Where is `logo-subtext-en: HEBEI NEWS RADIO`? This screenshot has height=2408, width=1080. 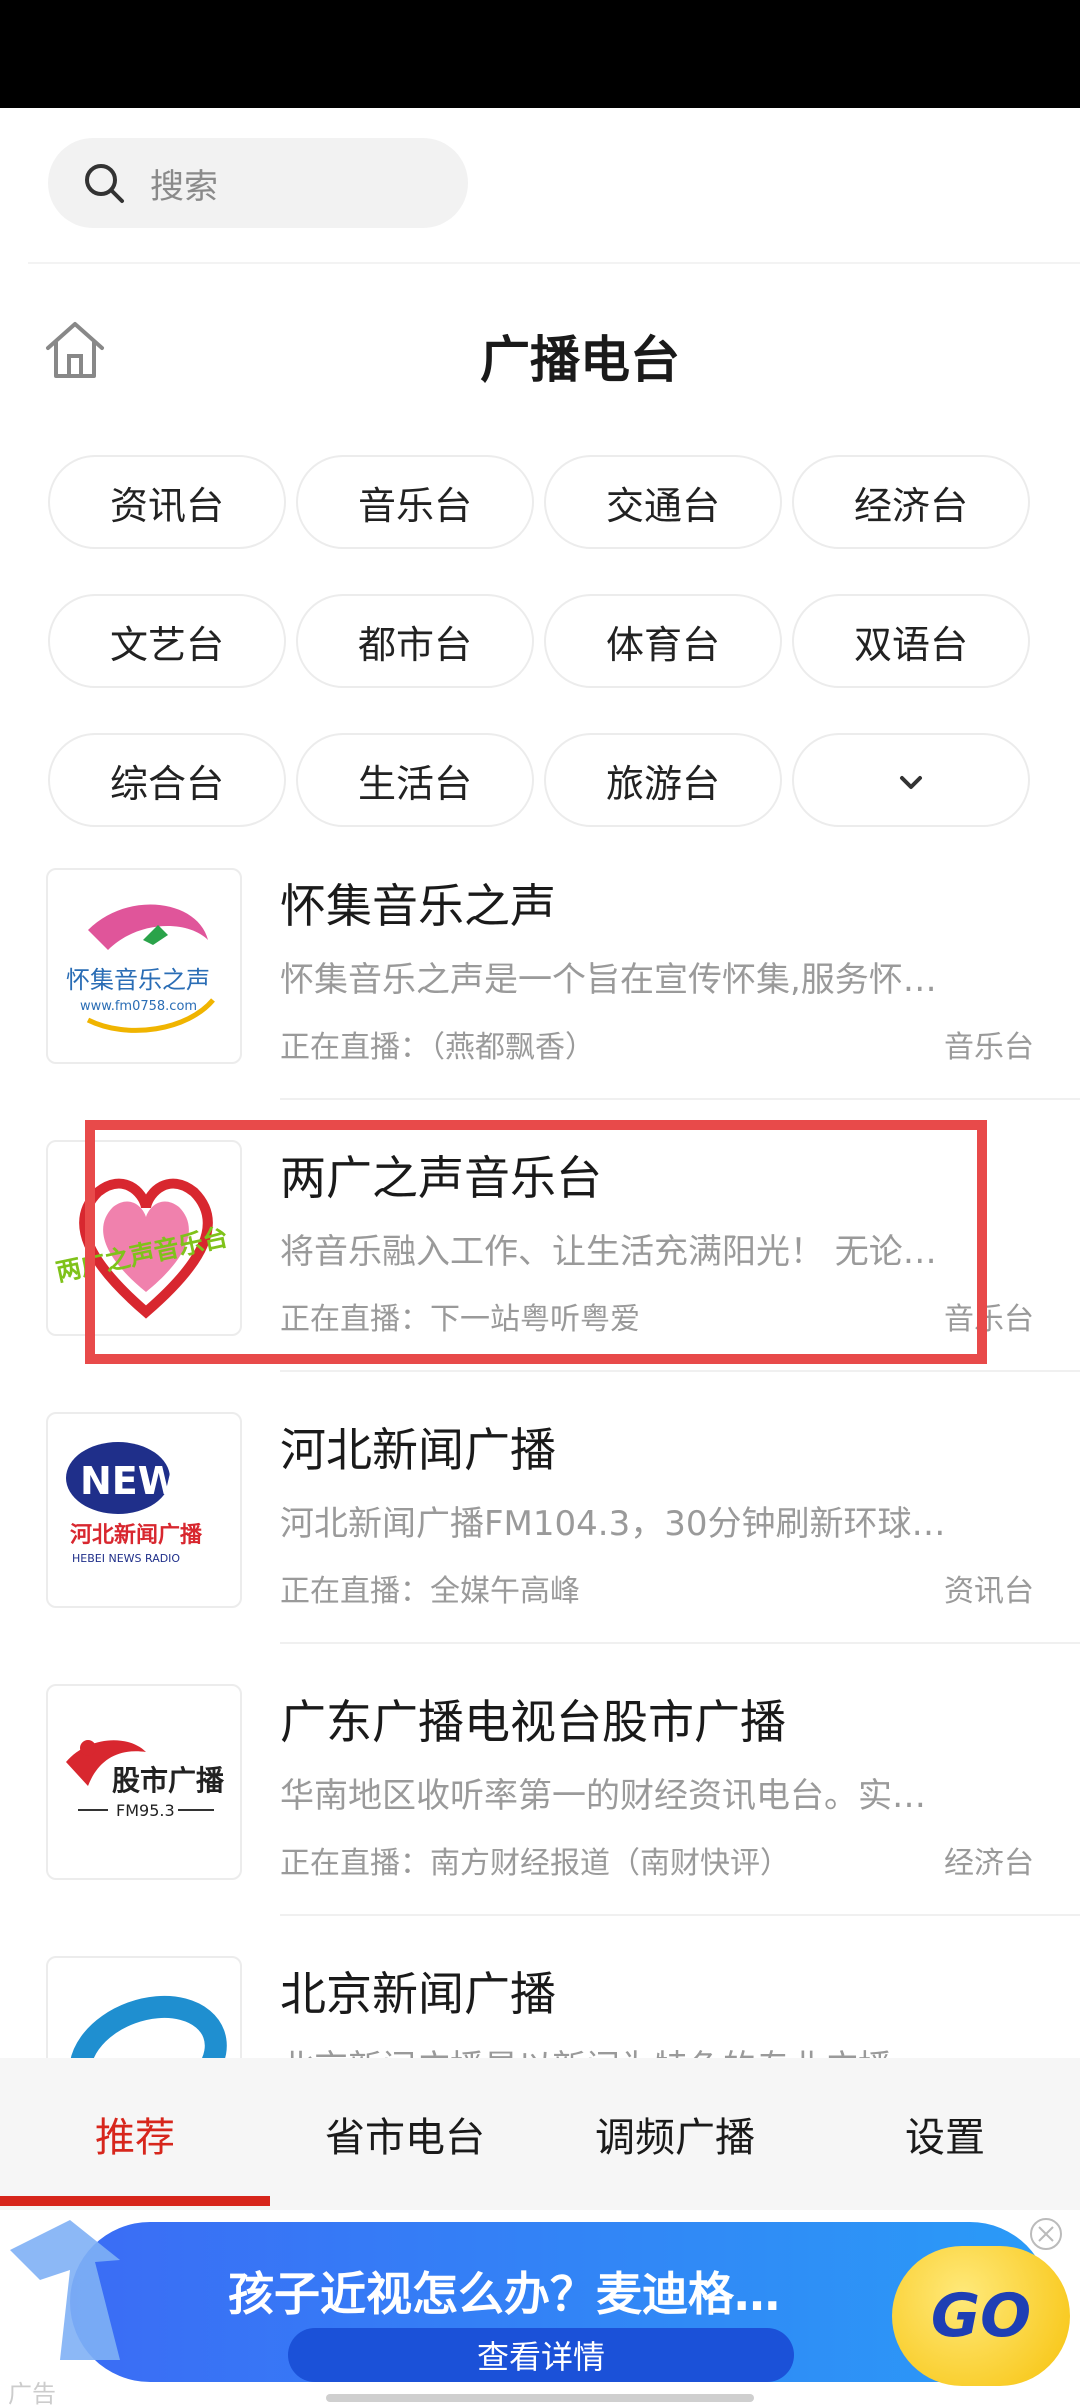
logo-subtext-en: HEBEI NEWS RADIO is located at coordinates (126, 1558).